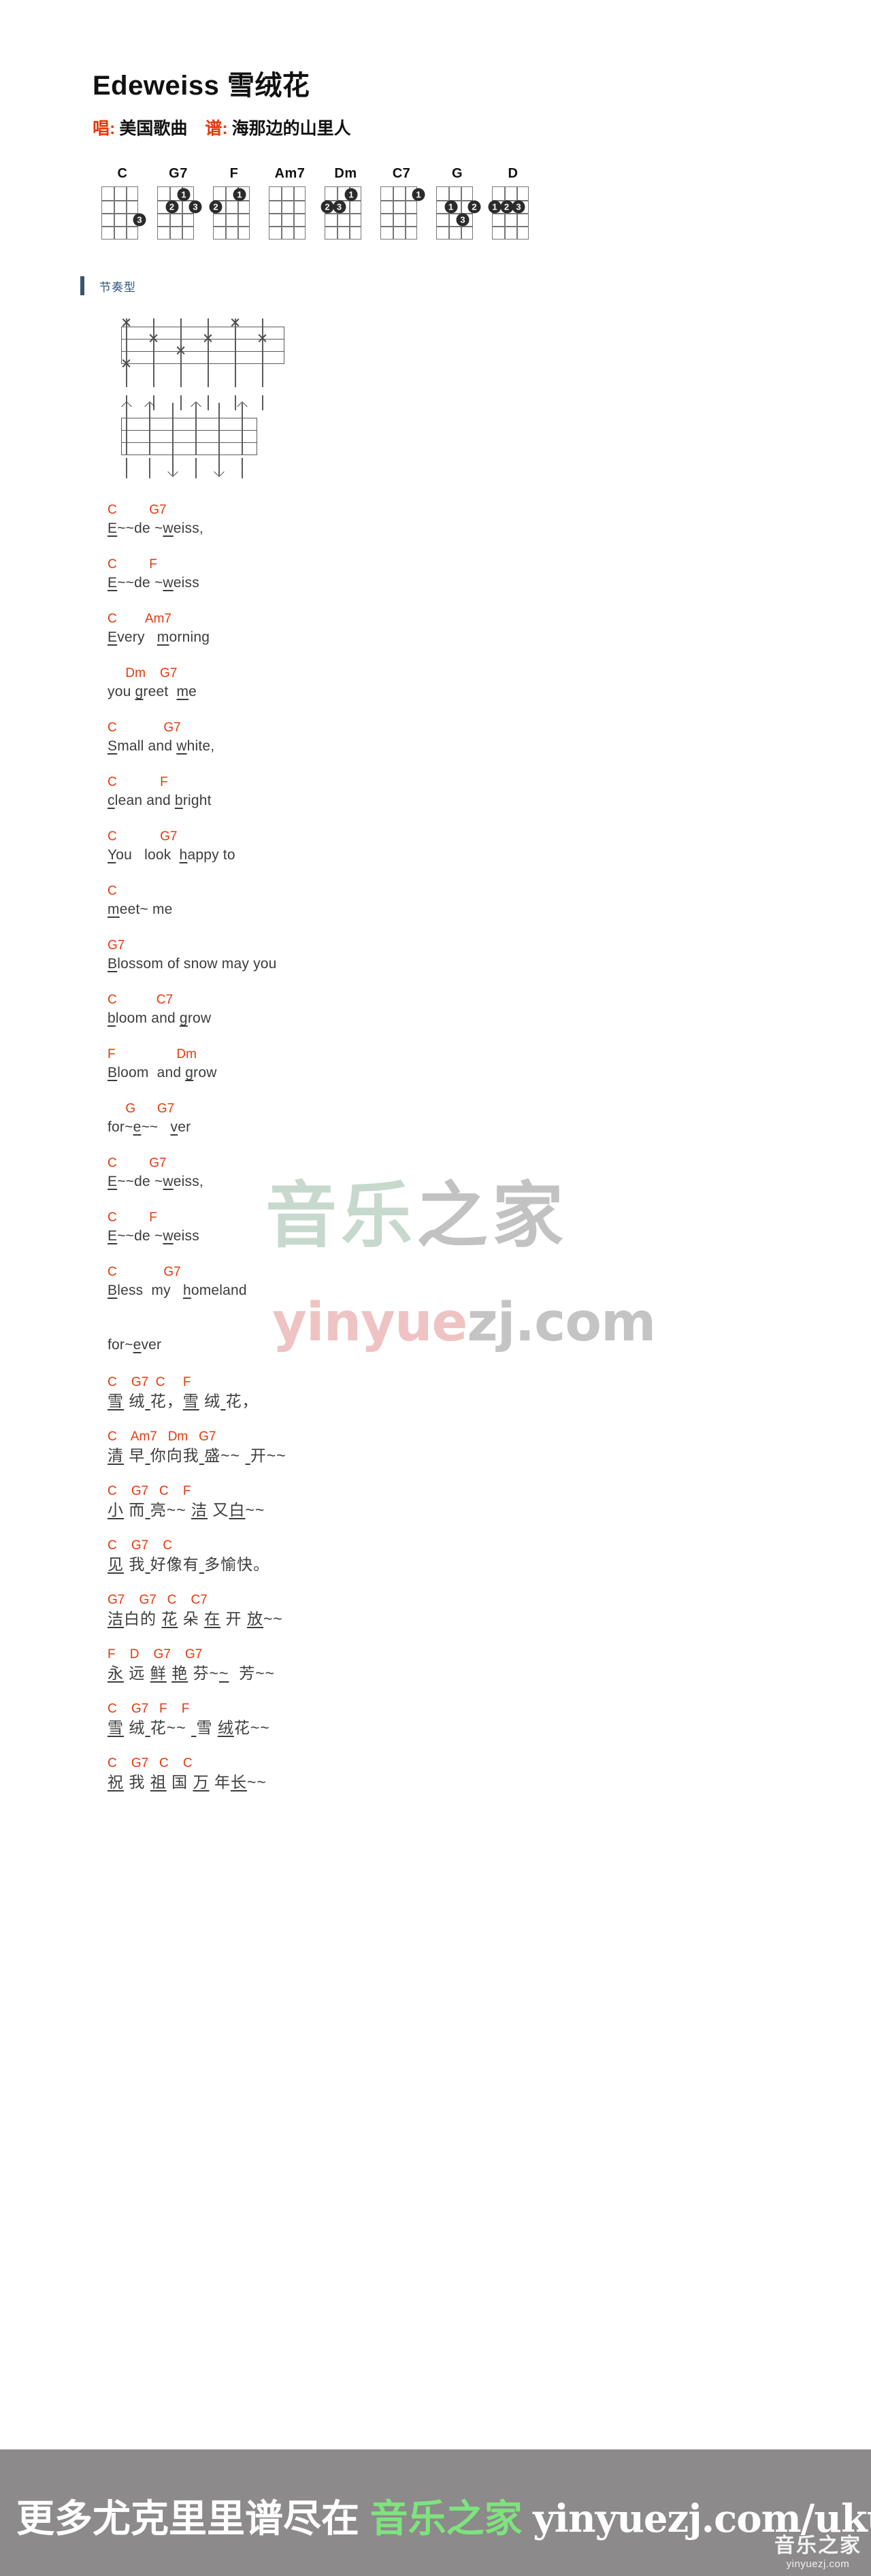  Describe the element at coordinates (162, 1072) in the screenshot. I see `lyric-text: Bloom and grow` at that location.